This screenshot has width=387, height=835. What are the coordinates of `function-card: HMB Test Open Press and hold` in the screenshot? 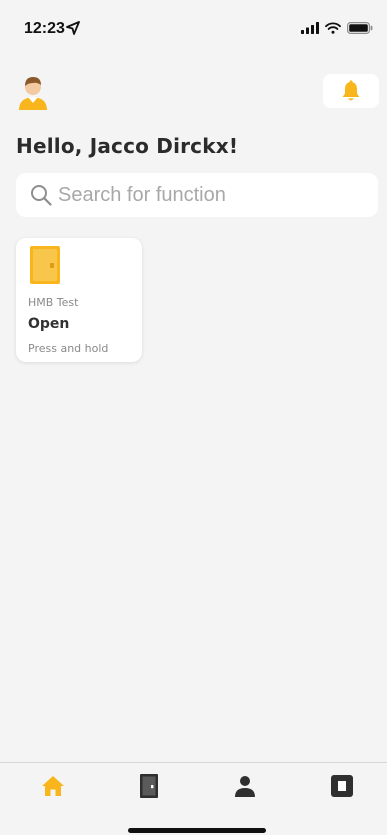 It's located at (79, 300).